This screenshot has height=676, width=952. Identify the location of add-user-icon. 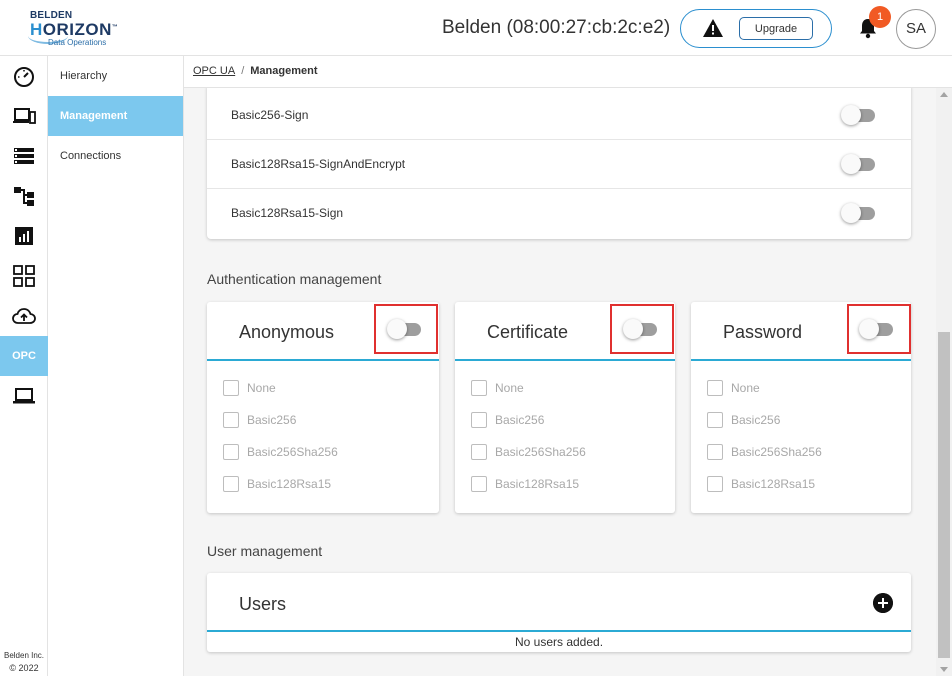
(883, 603).